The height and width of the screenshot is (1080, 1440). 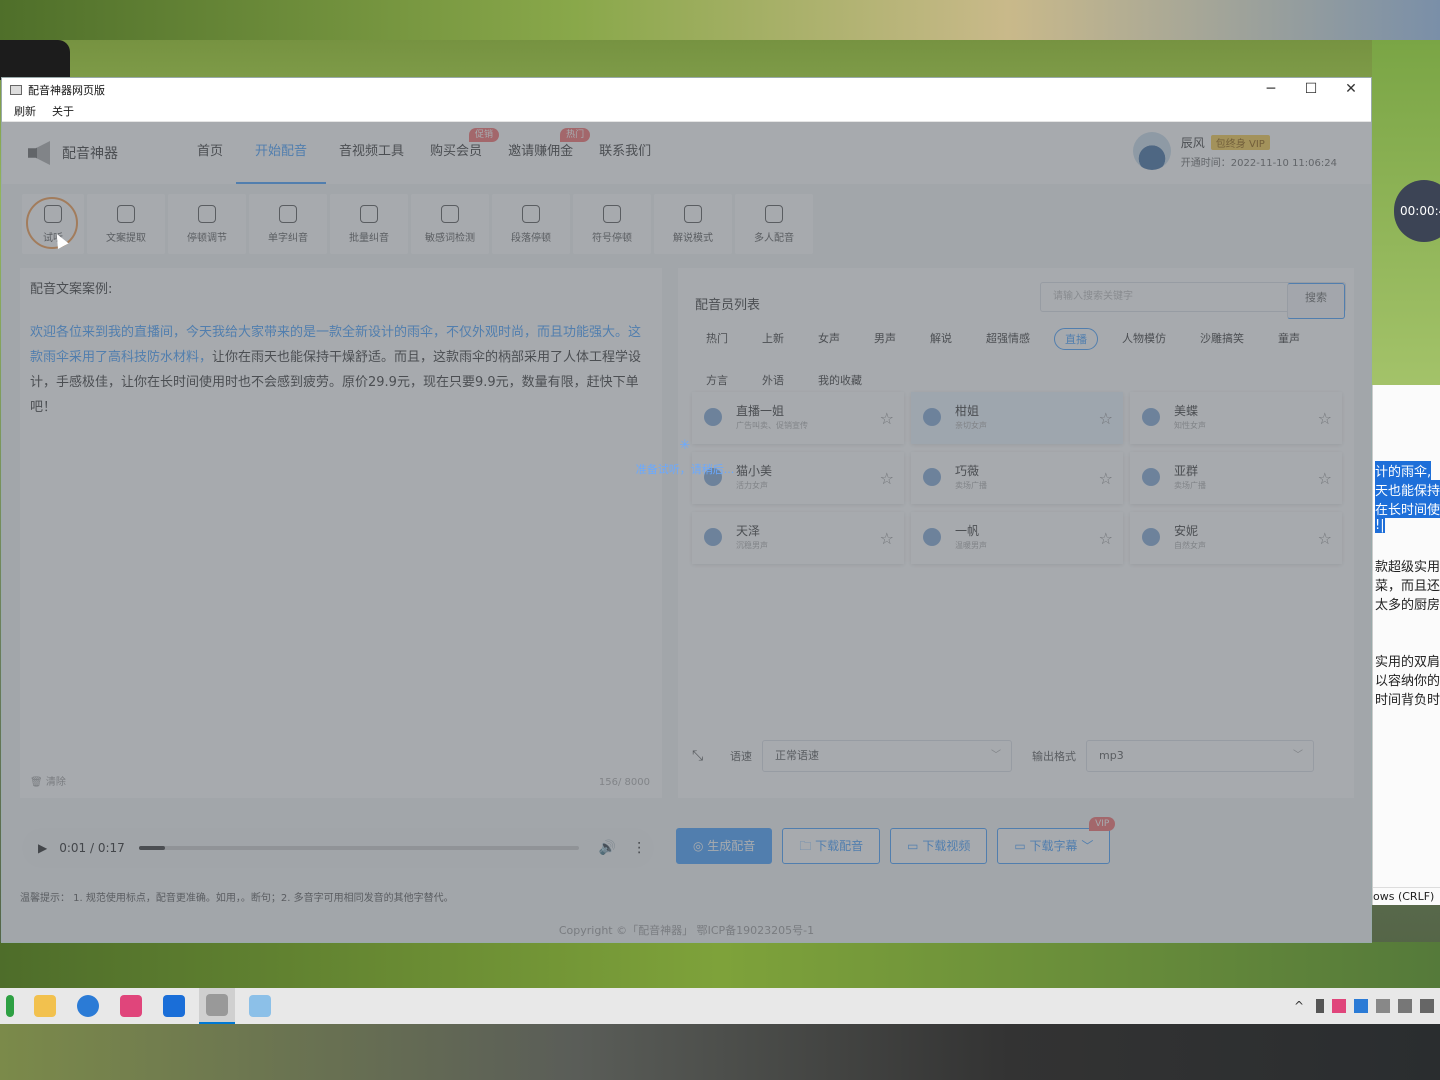 What do you see at coordinates (1289, 339) in the screenshot?
I see `category-tab: 童声` at bounding box center [1289, 339].